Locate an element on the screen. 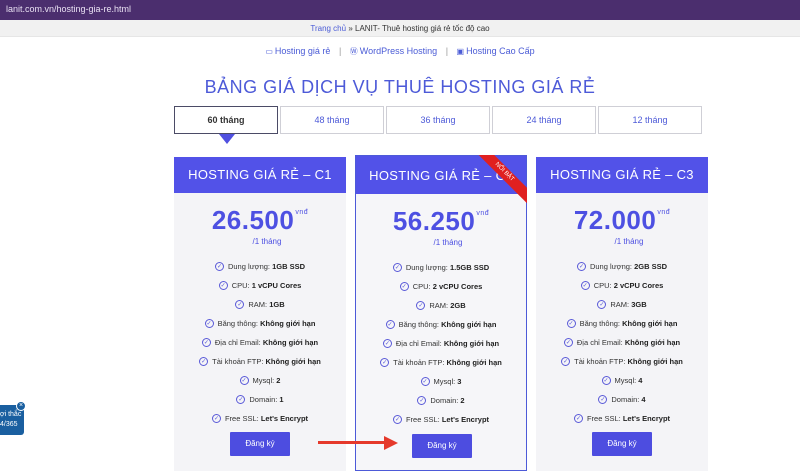 The height and width of the screenshot is (476, 800). feature-item: ✓ Dung lượng: 1.5GB SSD is located at coordinates (441, 267).